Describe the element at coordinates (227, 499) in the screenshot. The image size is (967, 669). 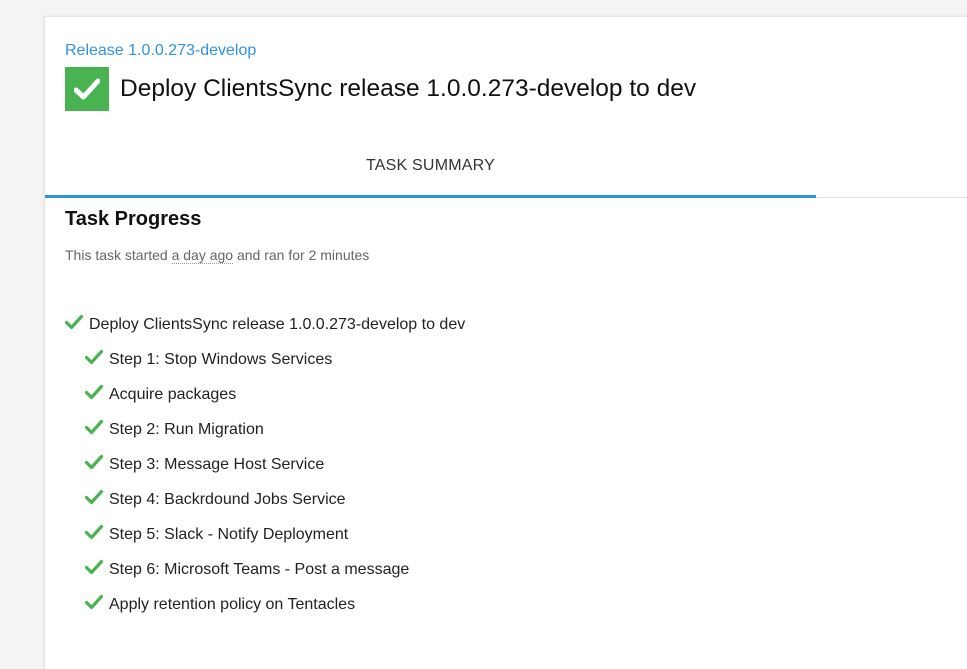
I see `task-label: Step 4: Backrdound Jobs Service` at that location.